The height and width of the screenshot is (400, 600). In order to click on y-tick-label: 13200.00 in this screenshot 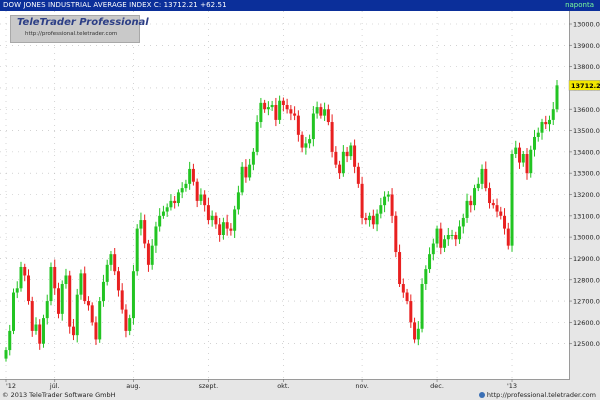, I will do `click(586, 195)`.